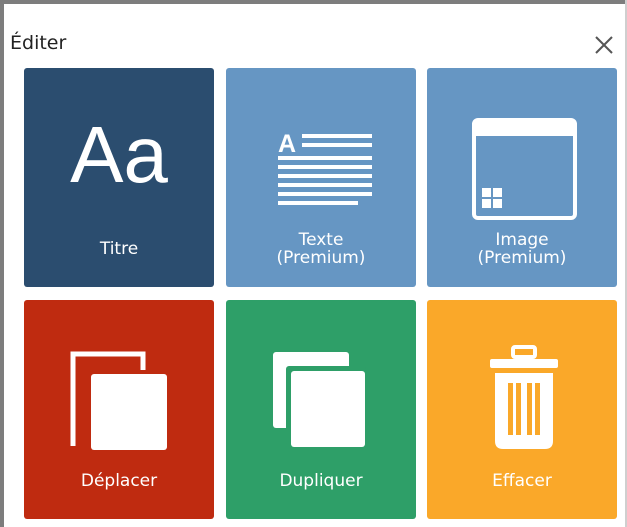  What do you see at coordinates (38, 43) in the screenshot?
I see `dialog-title: Éditer` at bounding box center [38, 43].